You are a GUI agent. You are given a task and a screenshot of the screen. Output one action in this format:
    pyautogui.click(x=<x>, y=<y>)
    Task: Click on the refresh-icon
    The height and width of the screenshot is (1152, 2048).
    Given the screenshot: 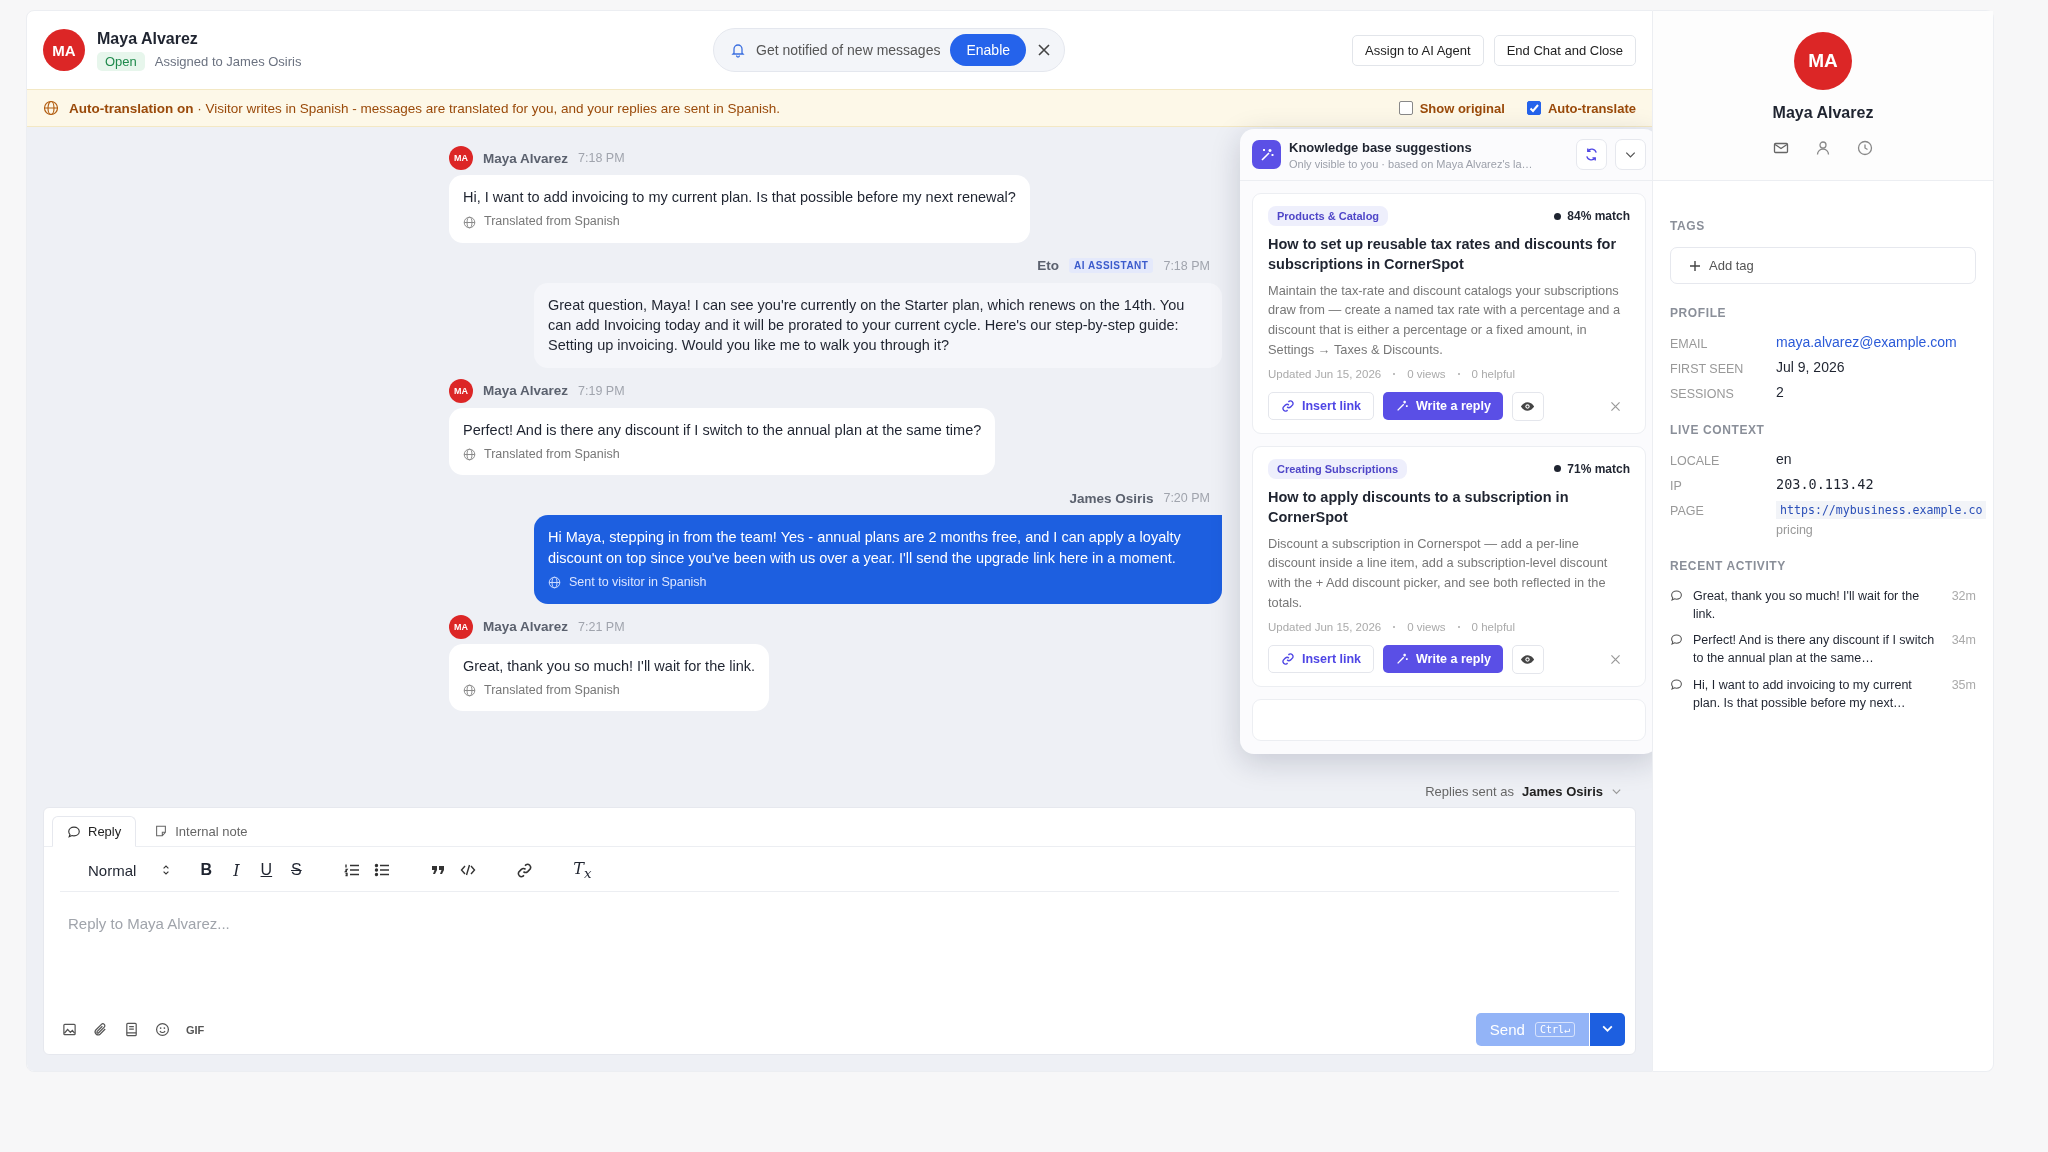 What is the action you would take?
    pyautogui.click(x=1591, y=154)
    